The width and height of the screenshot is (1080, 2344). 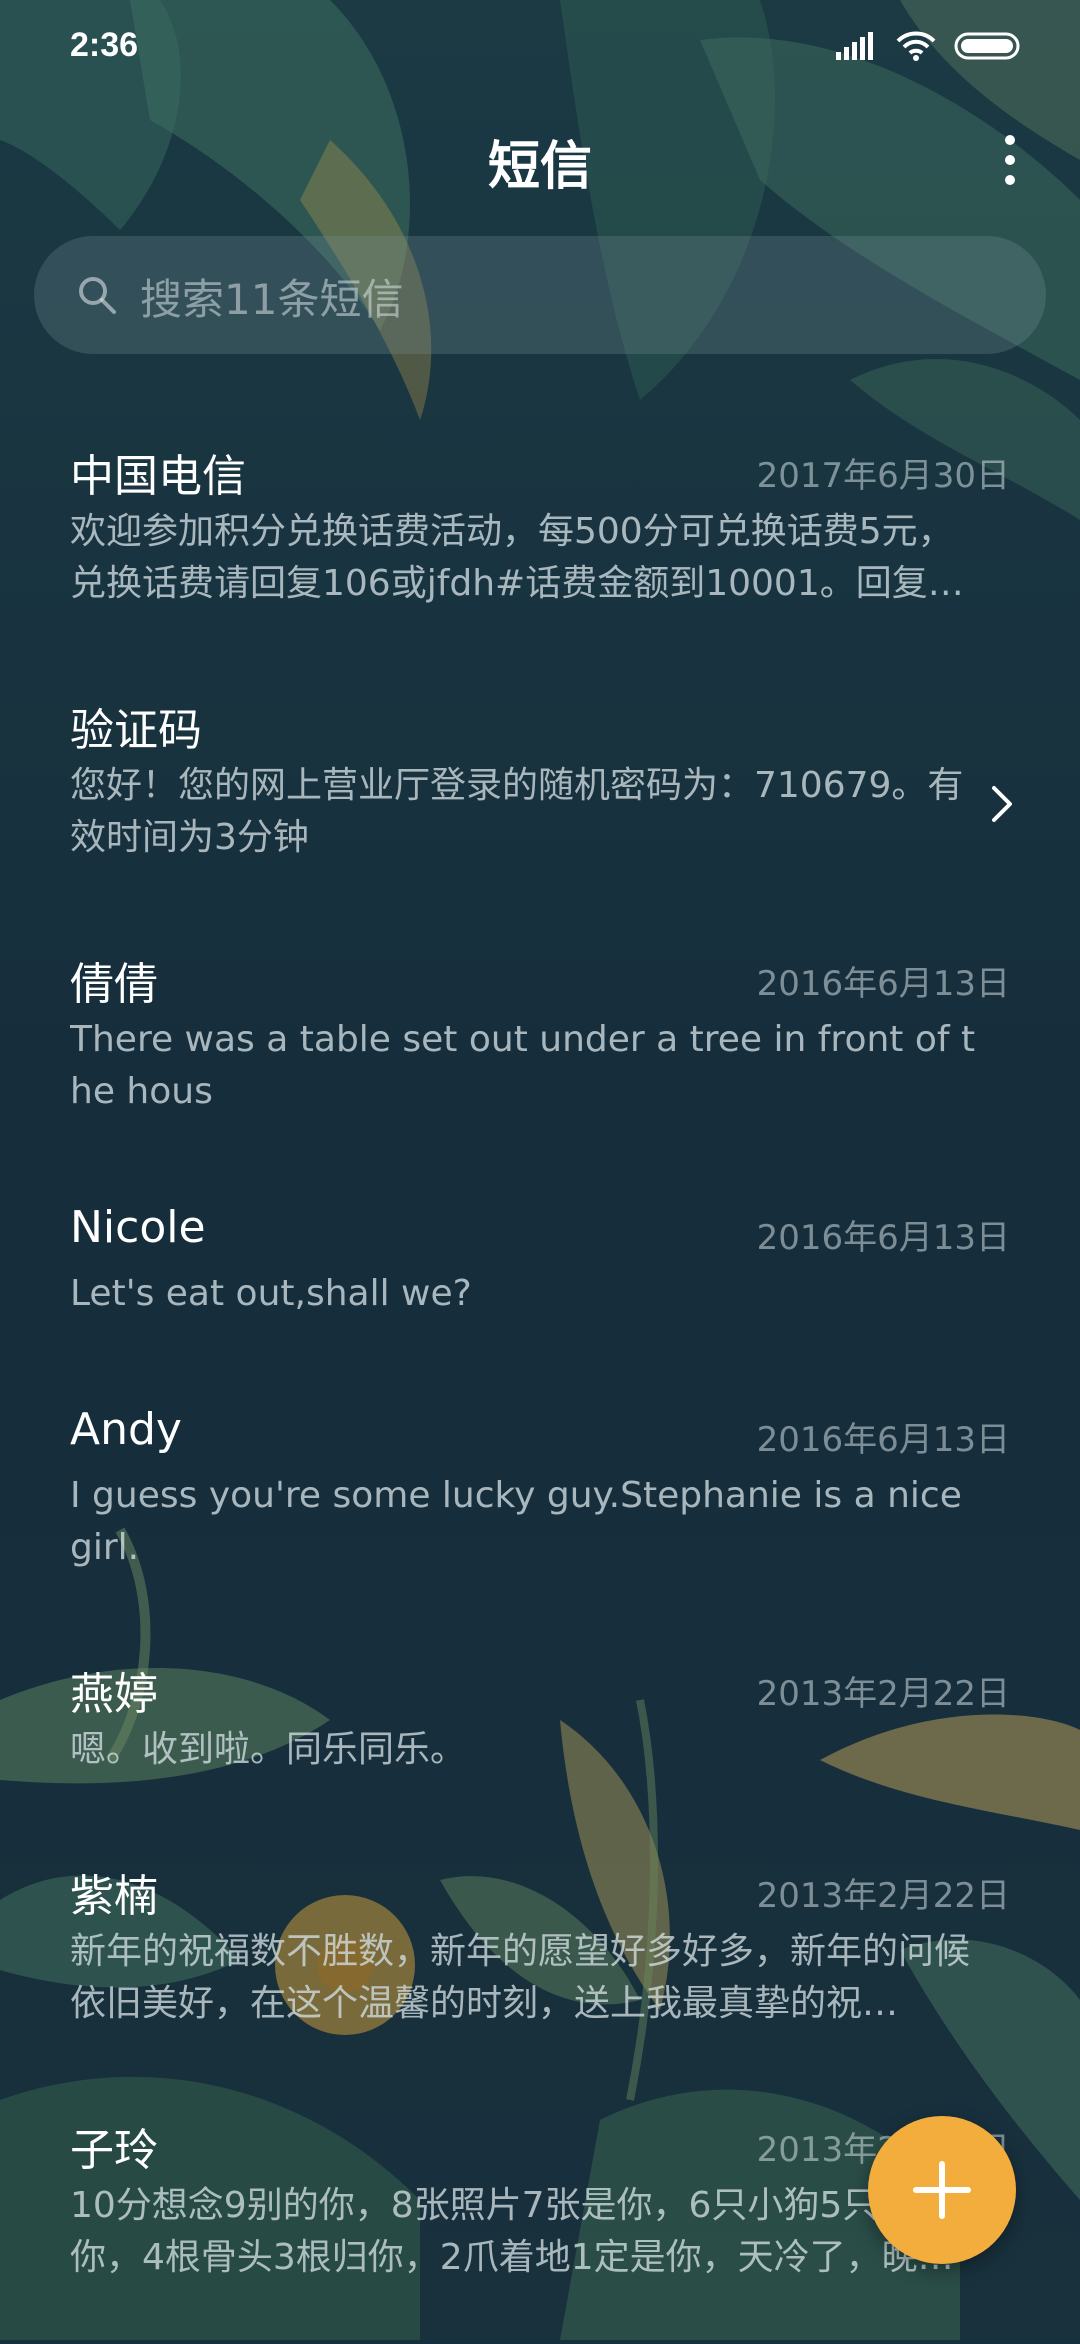 I want to click on search-icon, so click(x=97, y=295).